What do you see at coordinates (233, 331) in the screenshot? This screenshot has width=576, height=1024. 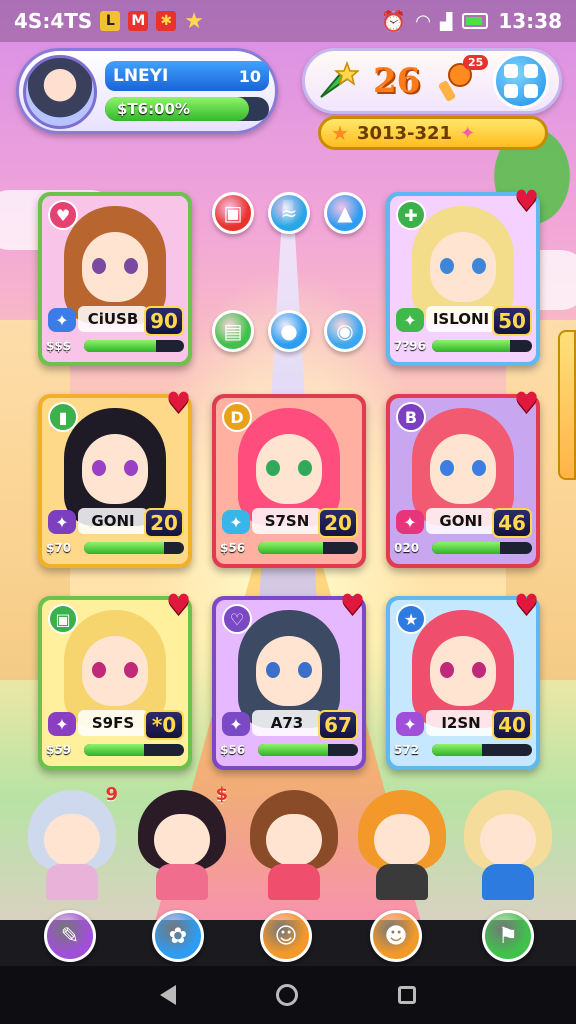 I see `green-book-button: ▤` at bounding box center [233, 331].